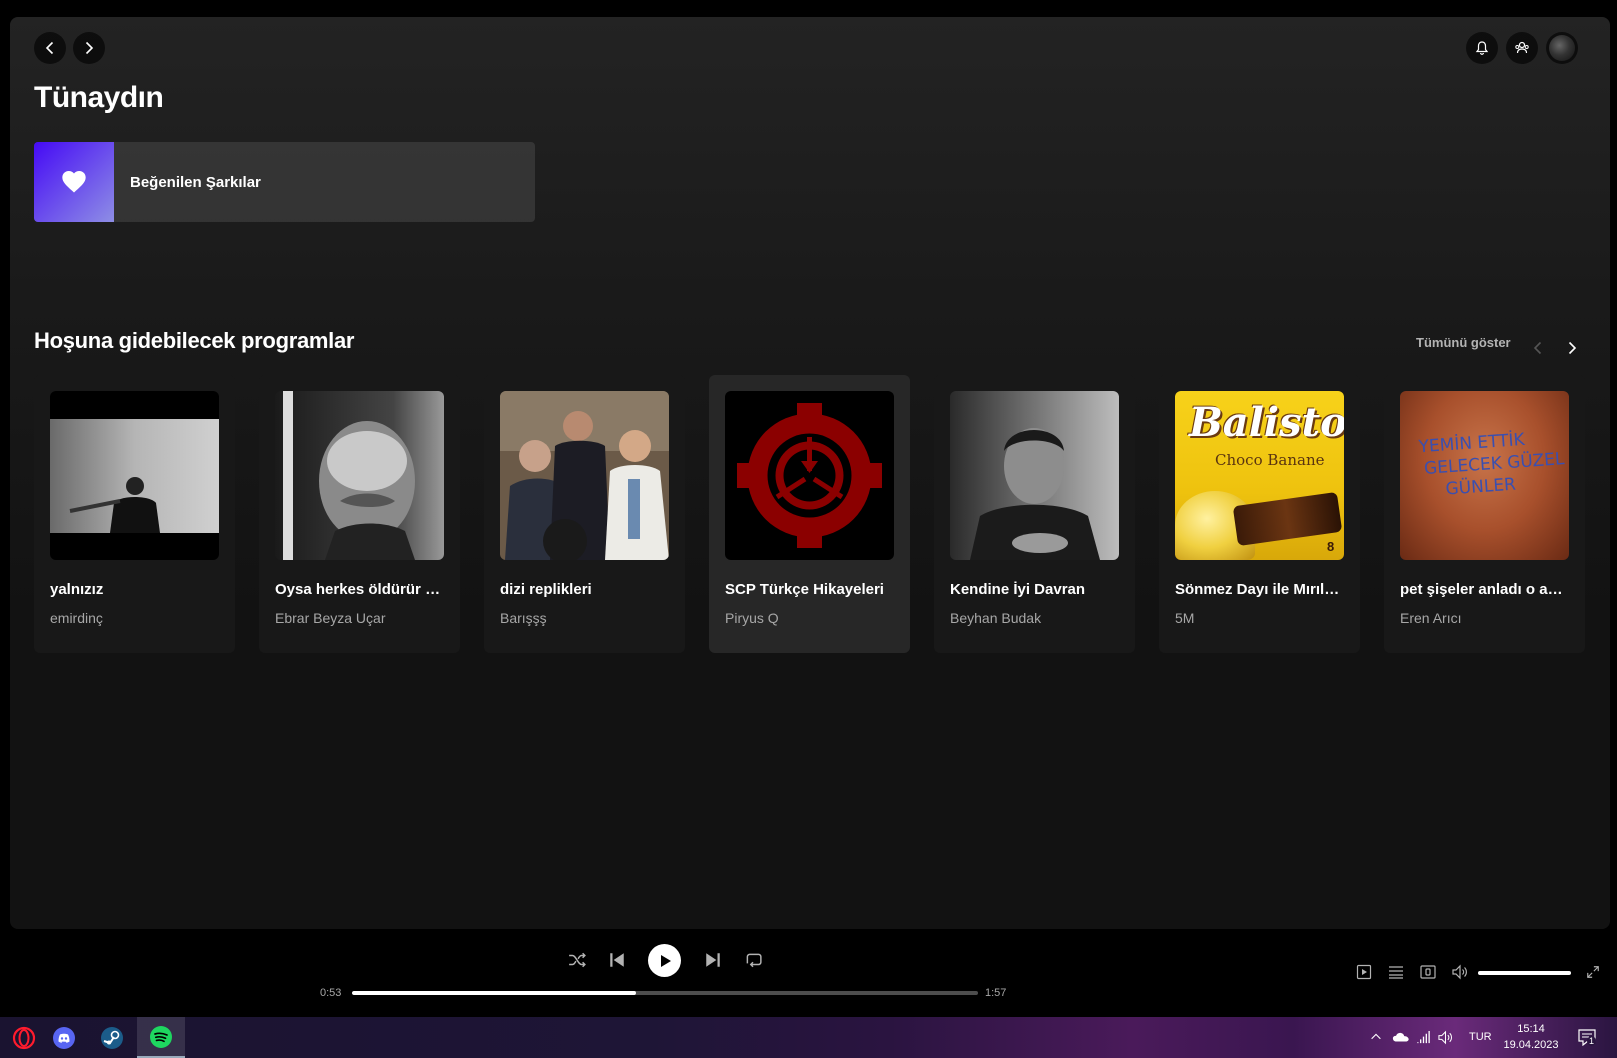  I want to click on device-icon, so click(1428, 972).